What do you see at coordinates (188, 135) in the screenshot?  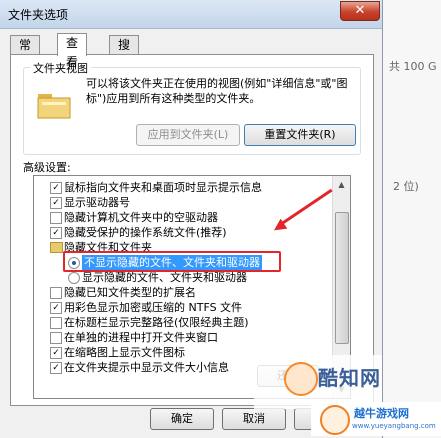 I see `apply-to-folders-button: 应用到文件夹(L)` at bounding box center [188, 135].